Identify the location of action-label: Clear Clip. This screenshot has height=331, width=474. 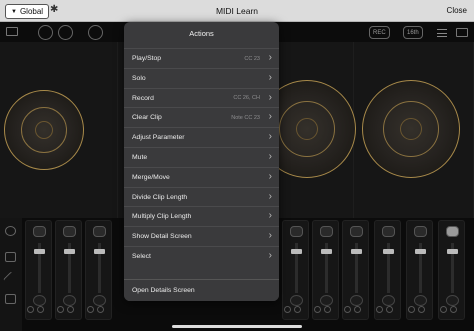
(147, 118).